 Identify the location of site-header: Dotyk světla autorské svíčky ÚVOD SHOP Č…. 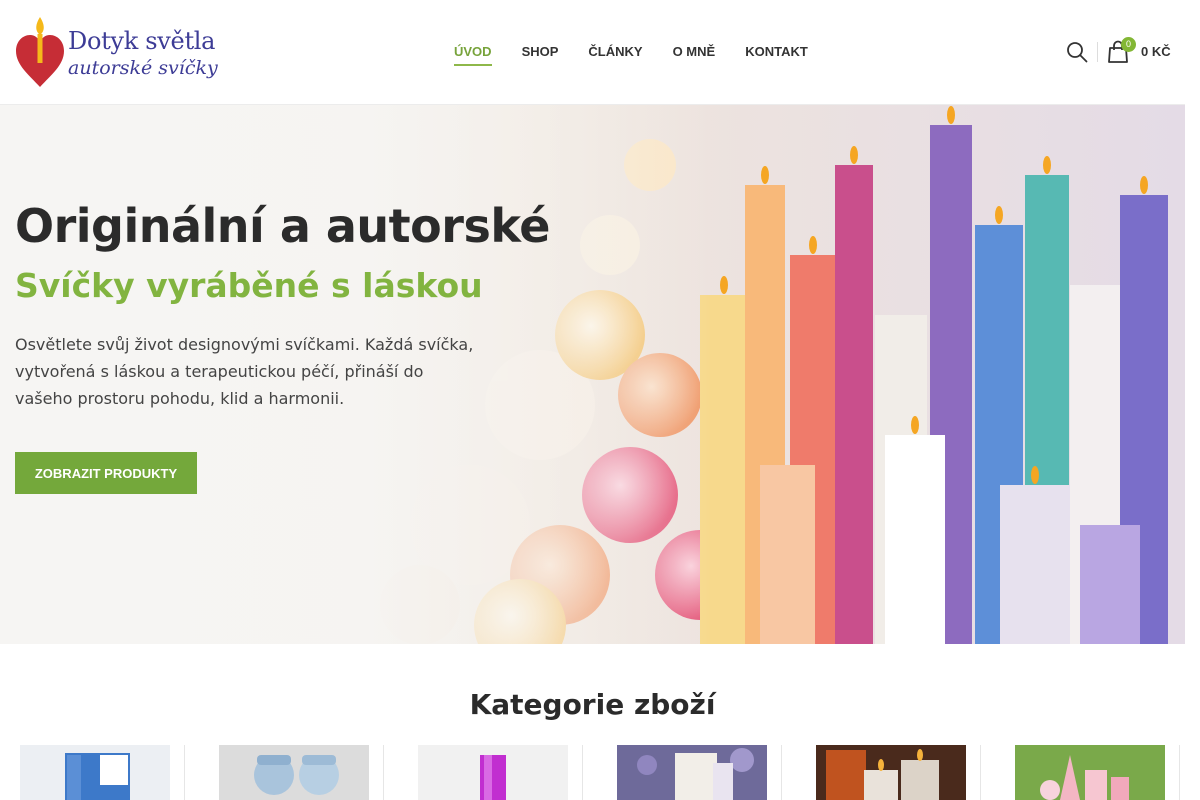
(592, 52).